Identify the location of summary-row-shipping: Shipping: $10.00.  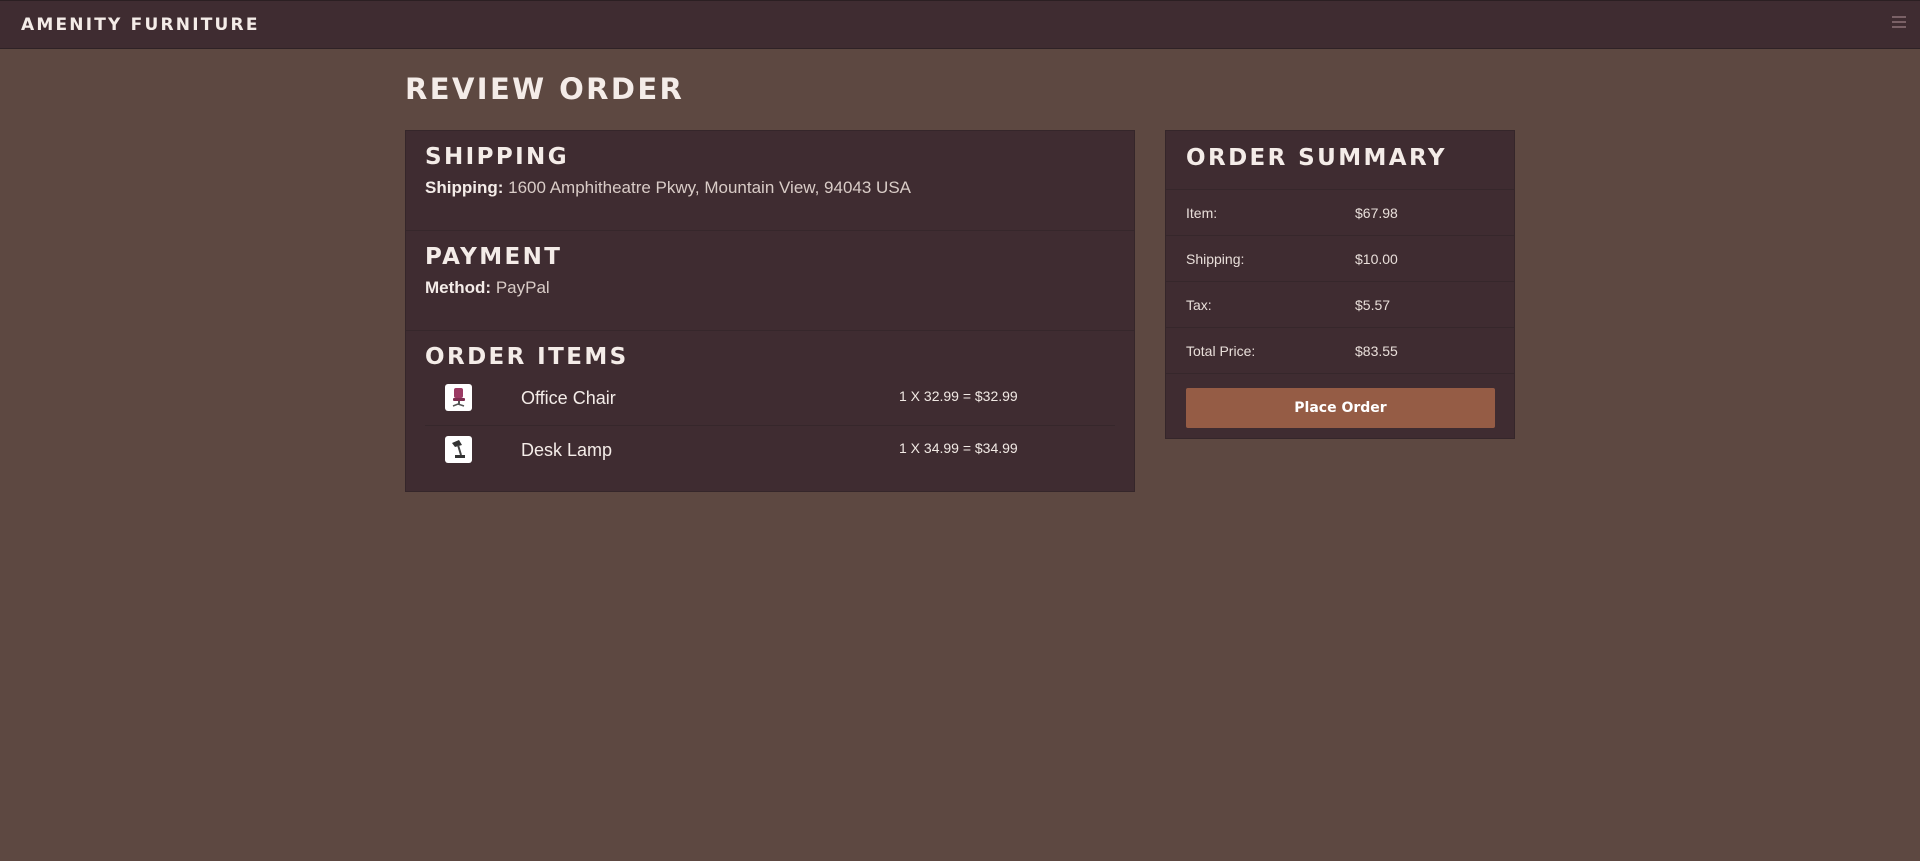
(1340, 259).